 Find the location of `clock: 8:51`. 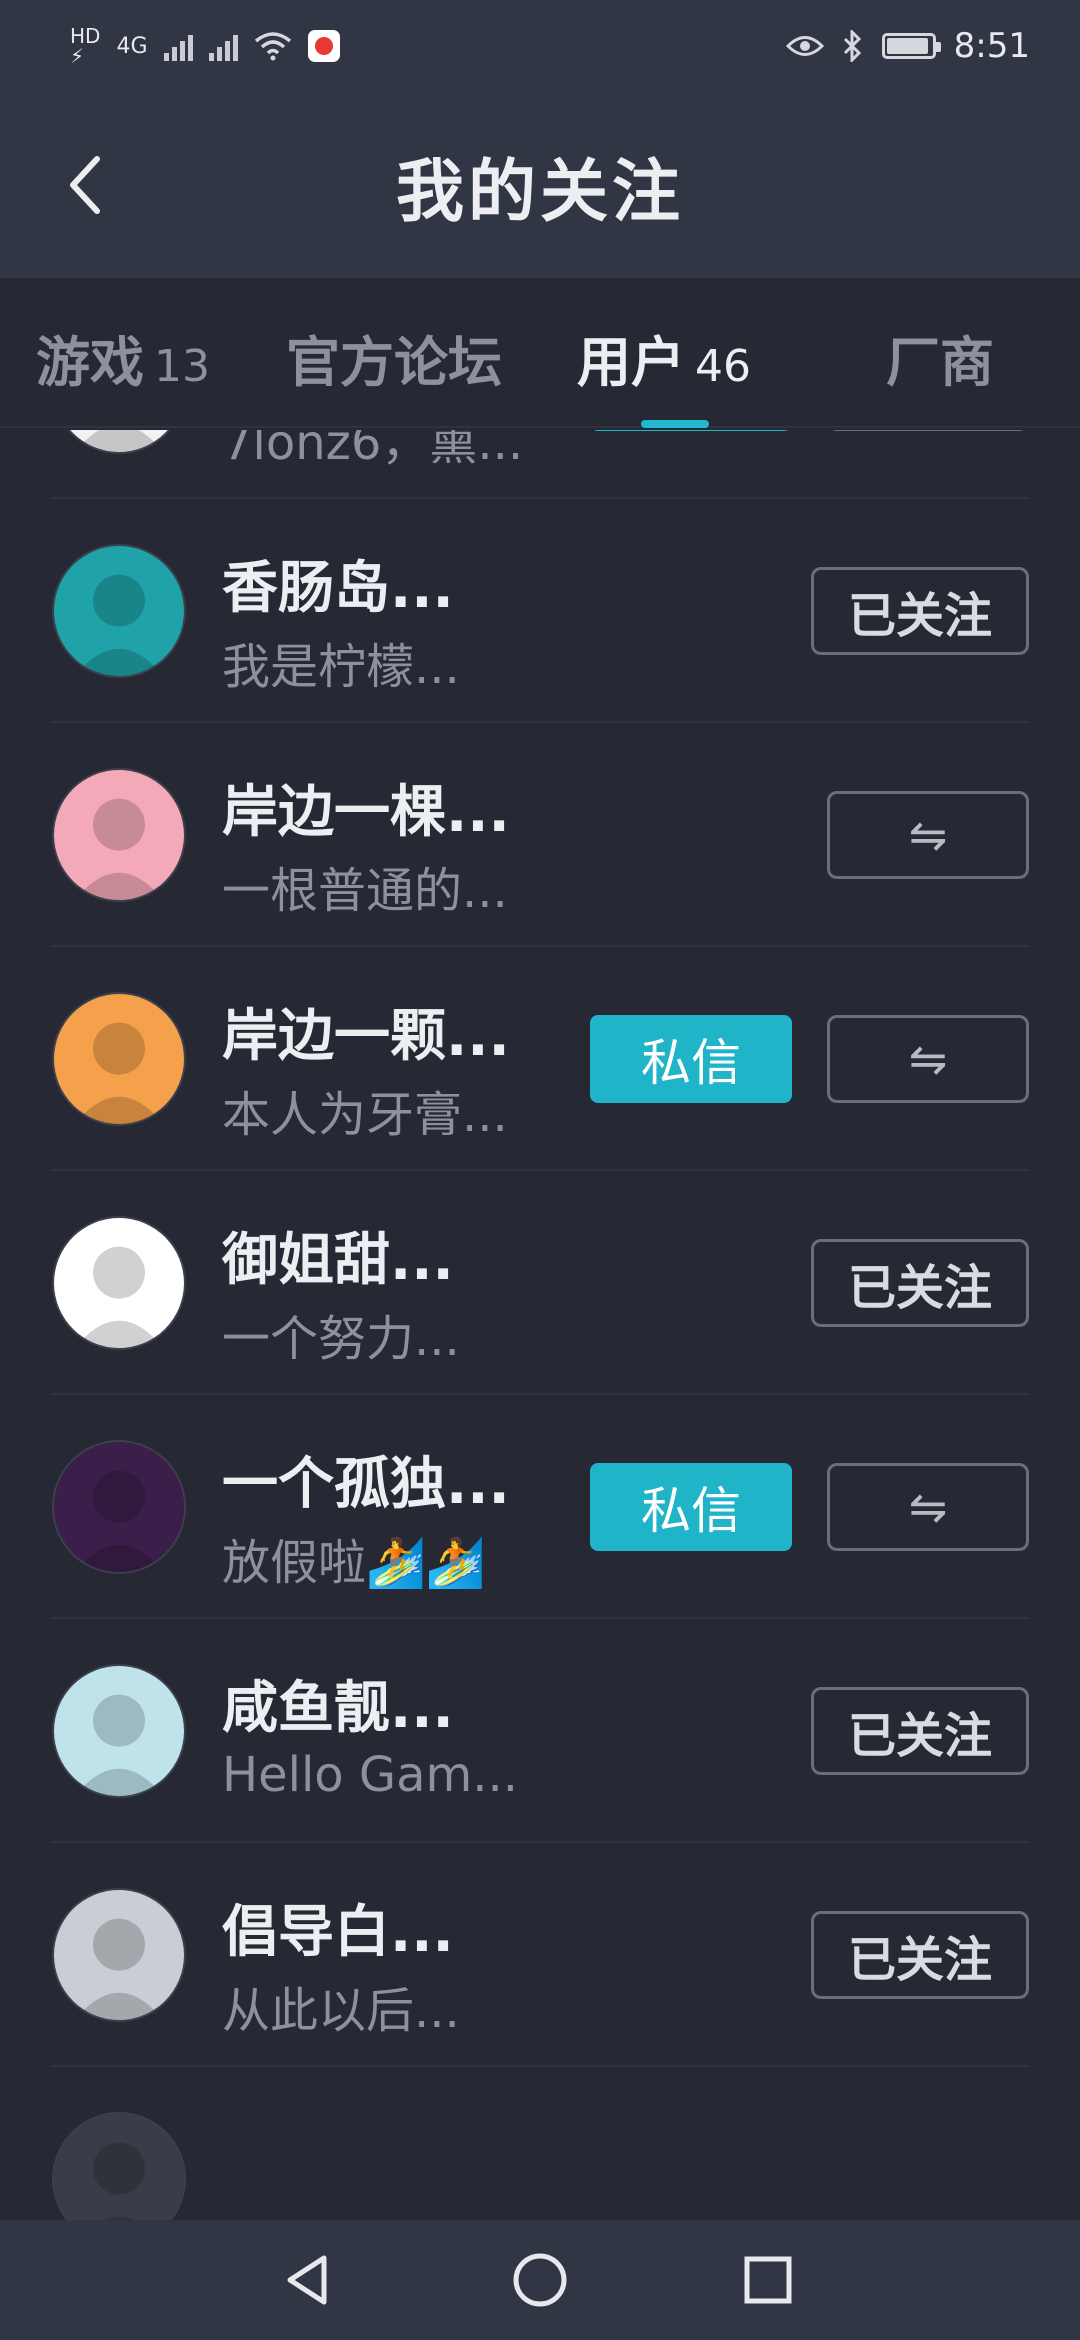

clock: 8:51 is located at coordinates (991, 46).